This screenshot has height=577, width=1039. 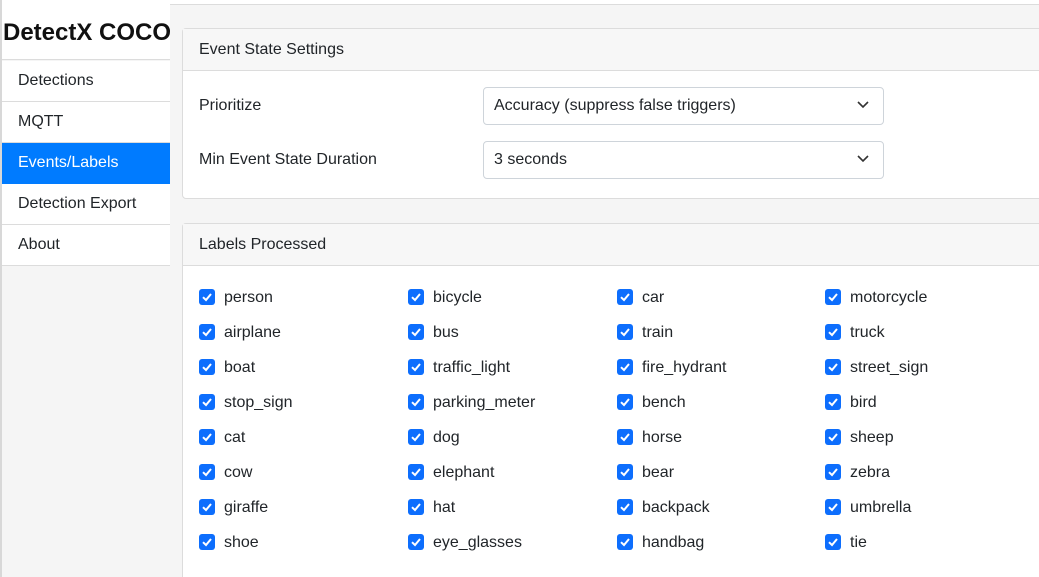 I want to click on sidebar-item-detection-export: Detection Export, so click(x=86, y=204).